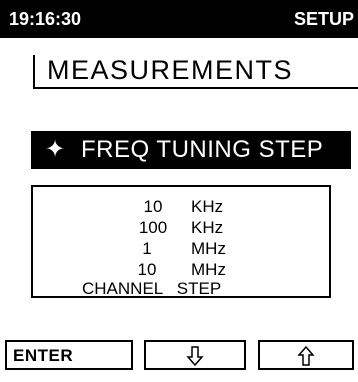 The image size is (358, 382). Describe the element at coordinates (153, 227) in the screenshot. I see `option-value: 100` at that location.